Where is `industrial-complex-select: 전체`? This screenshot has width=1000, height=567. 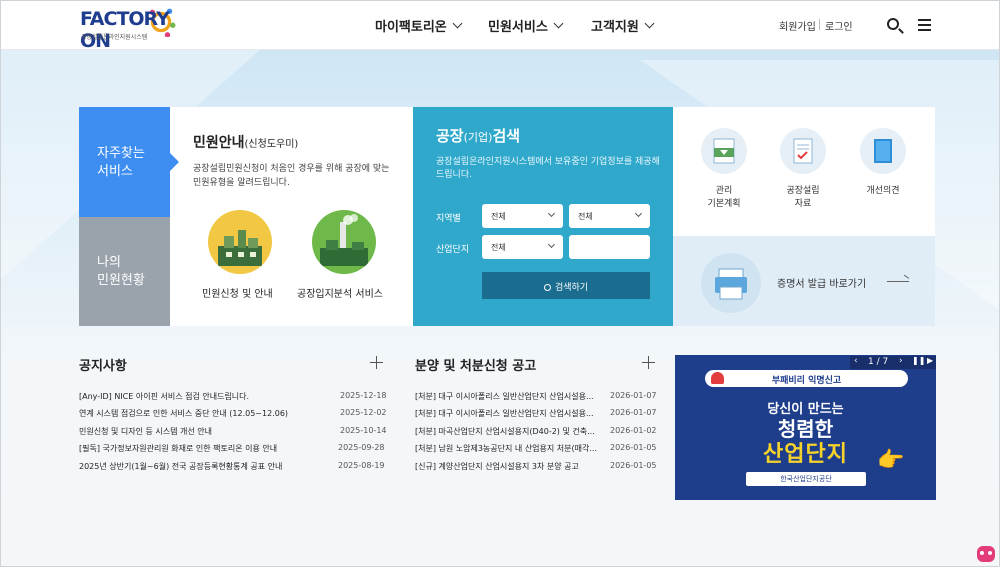
industrial-complex-select: 전체 is located at coordinates (522, 247).